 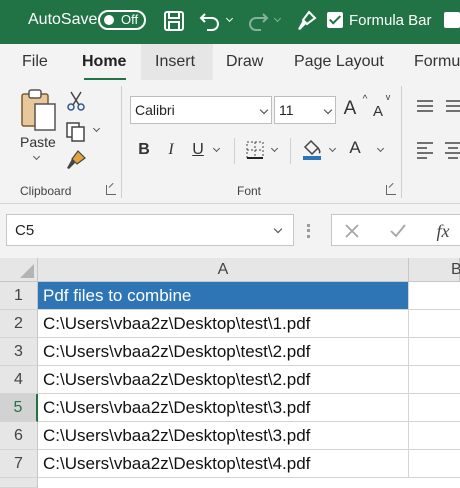 What do you see at coordinates (36, 156) in the screenshot?
I see `paste-dropdown-icon` at bounding box center [36, 156].